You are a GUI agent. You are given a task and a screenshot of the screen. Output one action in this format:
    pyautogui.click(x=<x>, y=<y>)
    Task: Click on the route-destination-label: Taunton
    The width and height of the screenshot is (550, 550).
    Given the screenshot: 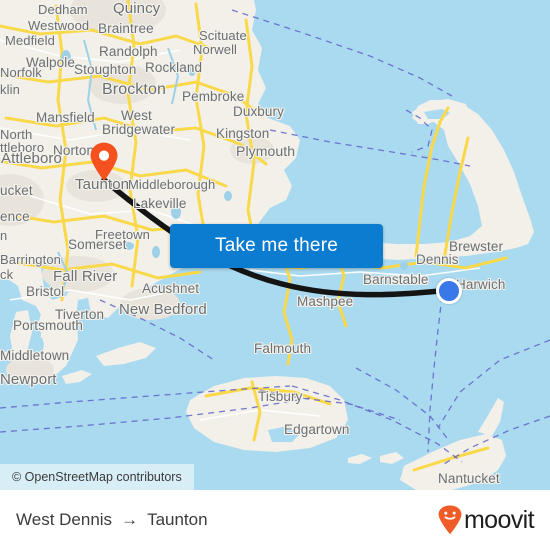 What is the action you would take?
    pyautogui.click(x=177, y=519)
    